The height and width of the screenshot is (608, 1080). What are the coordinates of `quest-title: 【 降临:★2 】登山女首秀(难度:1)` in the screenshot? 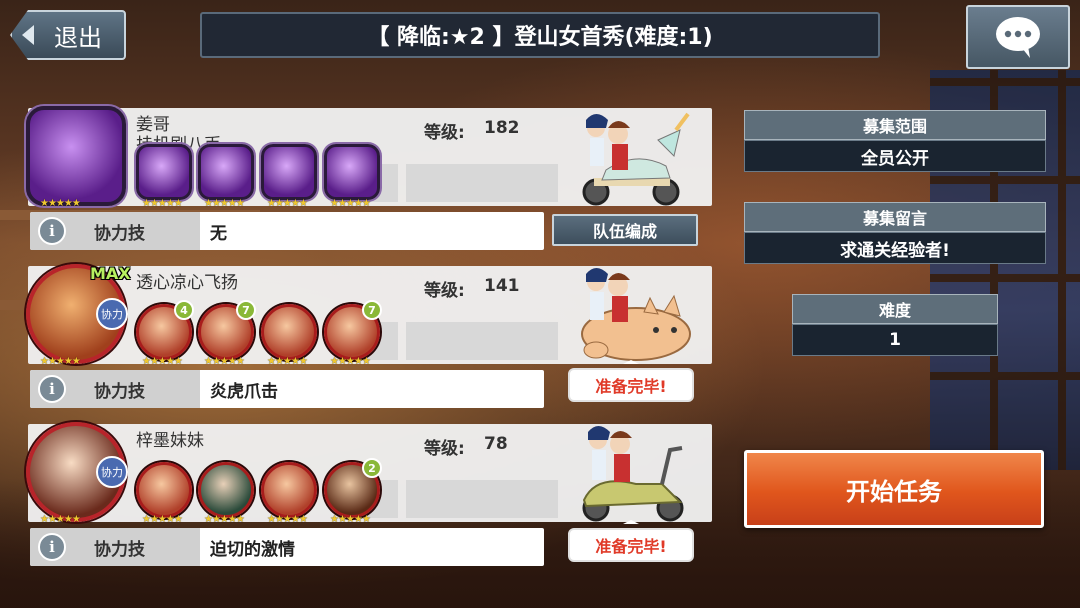 It's located at (540, 35).